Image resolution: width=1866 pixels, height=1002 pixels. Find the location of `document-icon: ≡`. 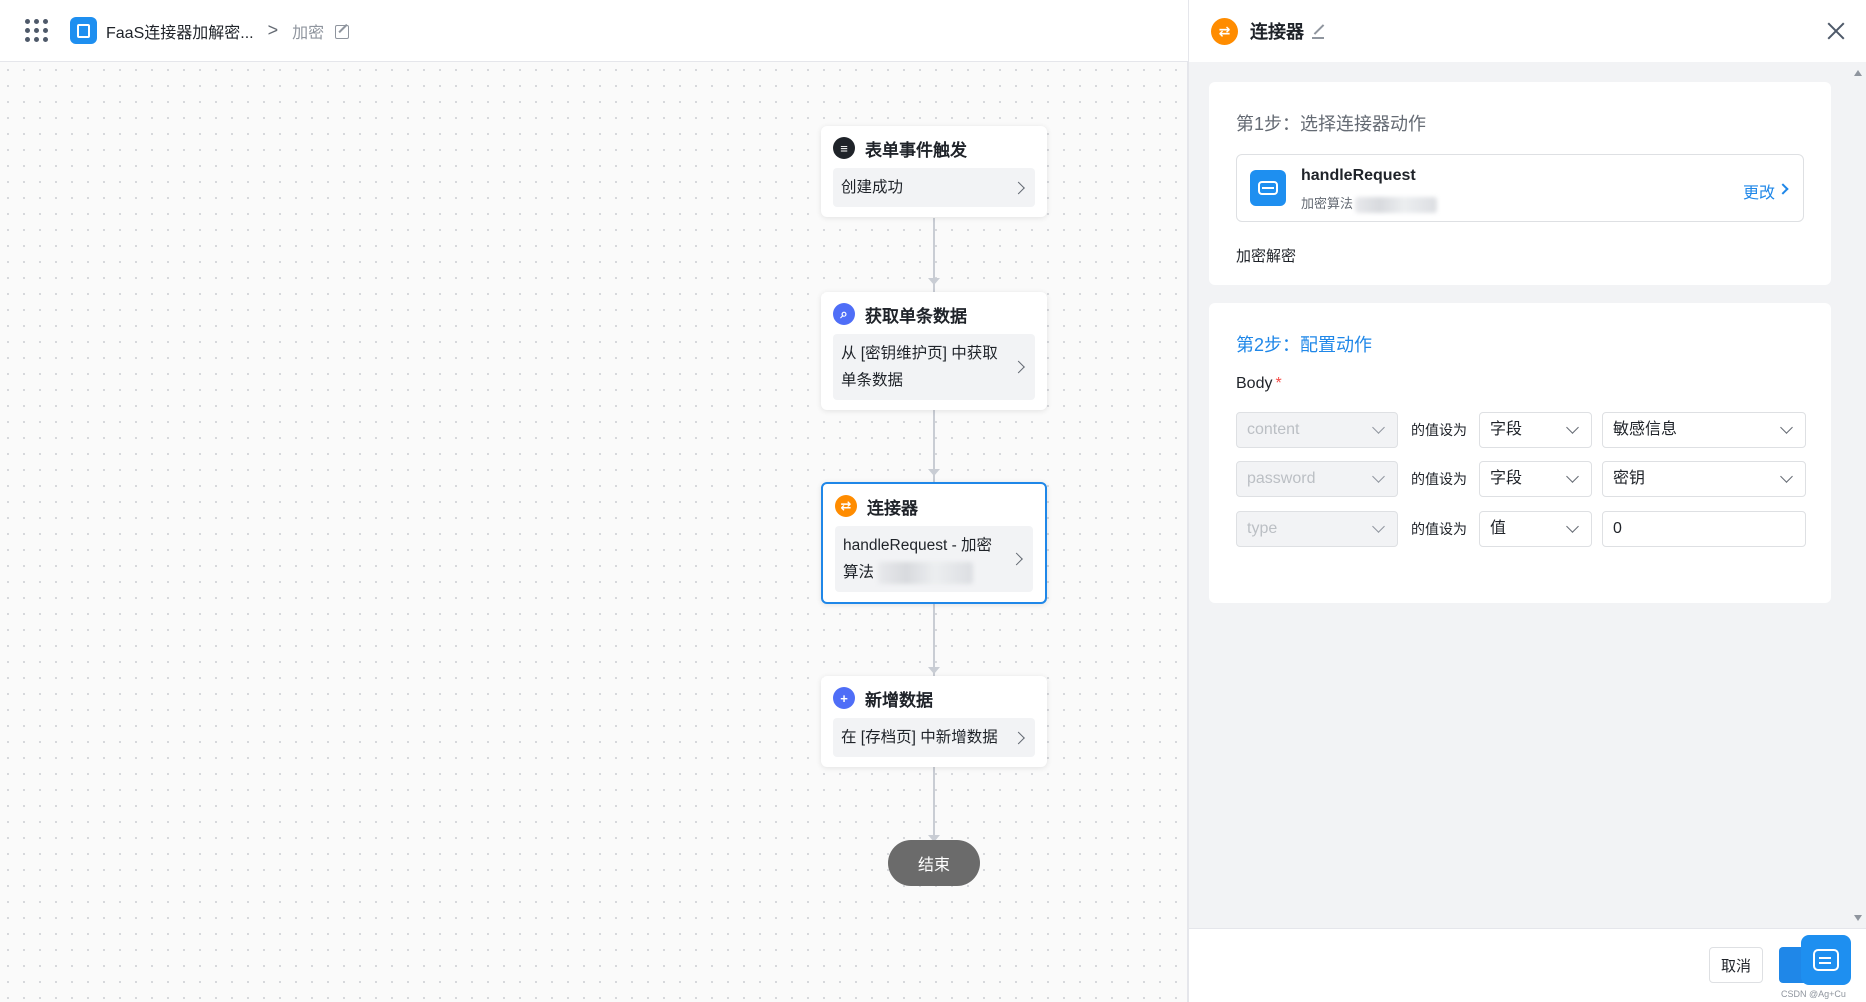

document-icon: ≡ is located at coordinates (844, 148).